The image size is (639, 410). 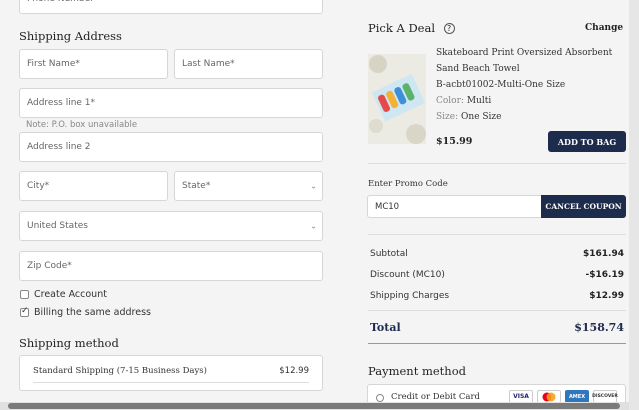 What do you see at coordinates (174, 2) in the screenshot?
I see `phone-input` at bounding box center [174, 2].